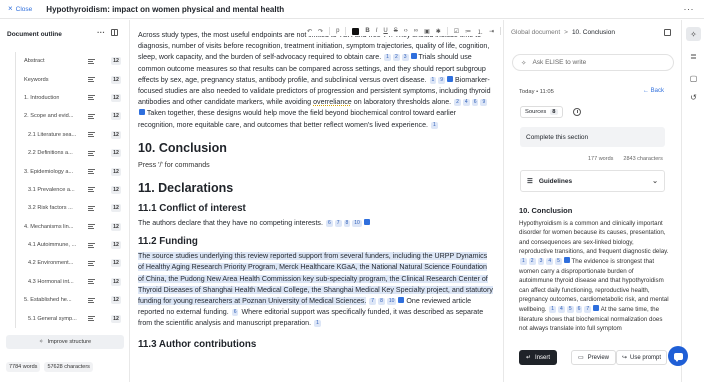 Image resolution: width=704 pixels, height=382 pixels. What do you see at coordinates (36, 79) in the screenshot?
I see `outline-item-label: Keywords` at bounding box center [36, 79].